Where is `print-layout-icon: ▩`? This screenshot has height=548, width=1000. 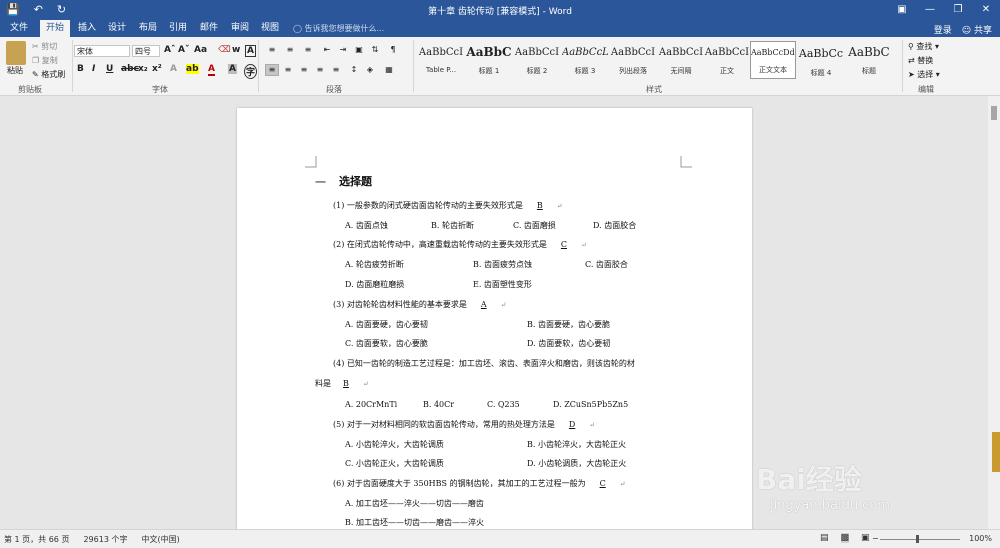 print-layout-icon: ▩ is located at coordinates (845, 538).